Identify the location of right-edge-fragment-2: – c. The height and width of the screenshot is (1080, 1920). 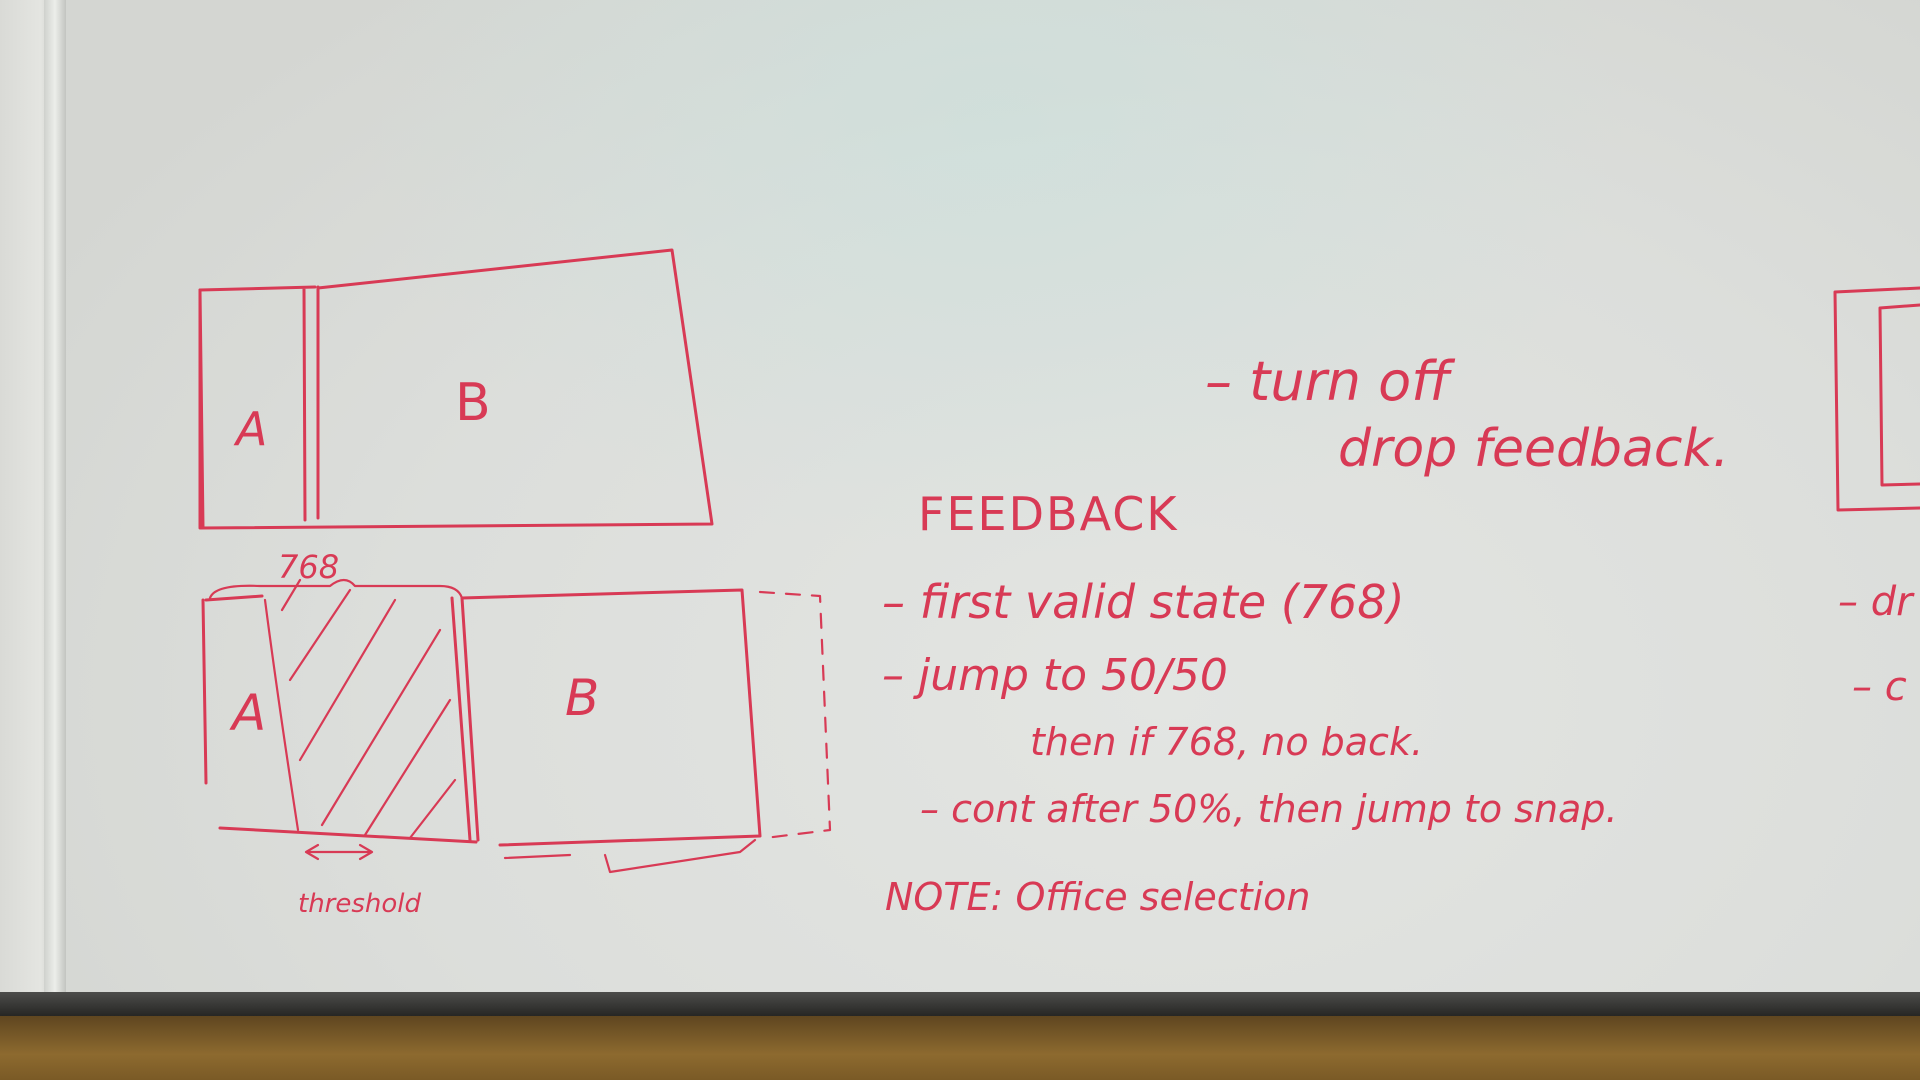
(1879, 687).